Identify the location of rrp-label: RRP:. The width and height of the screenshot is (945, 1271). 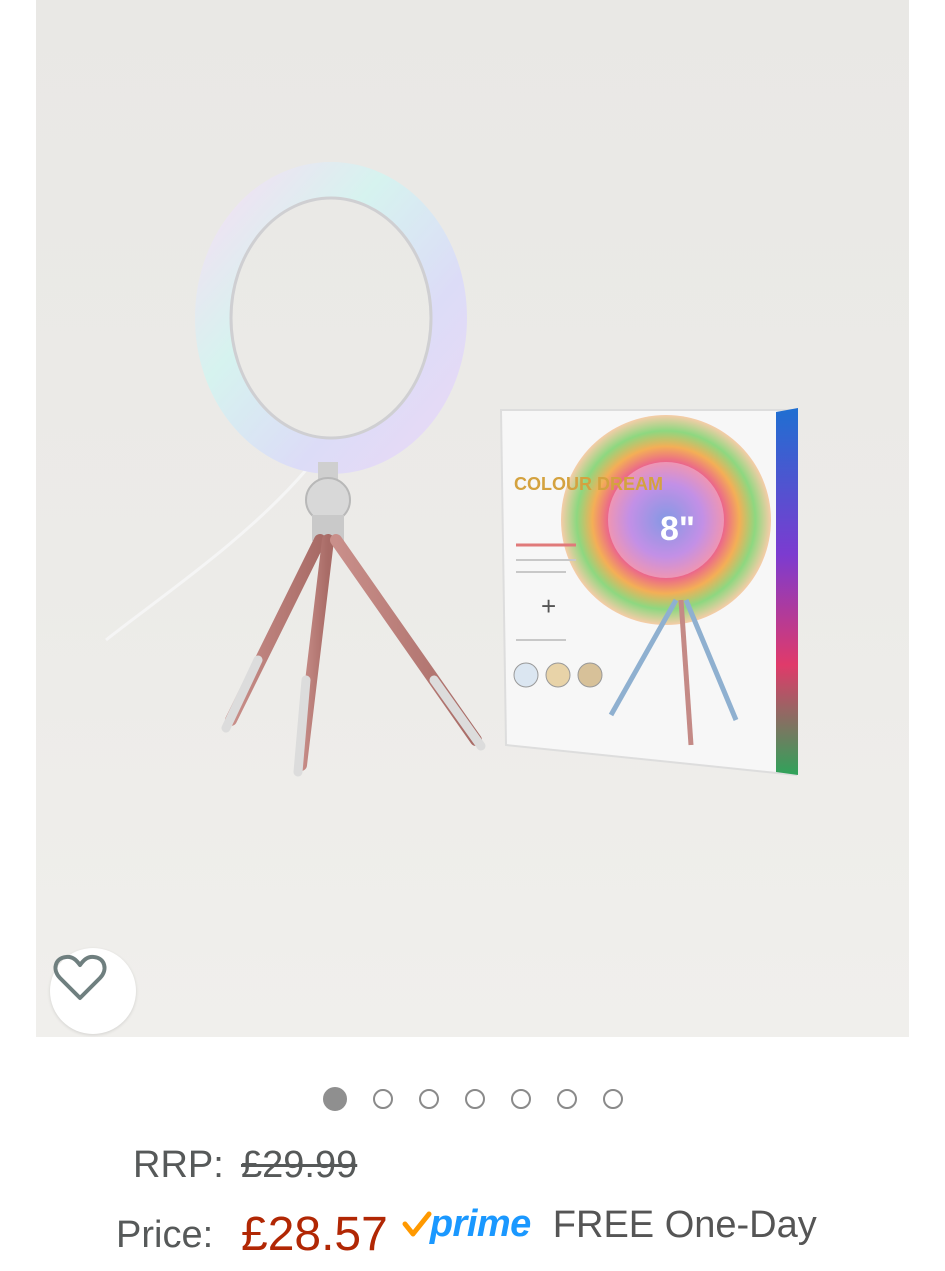
(178, 1164).